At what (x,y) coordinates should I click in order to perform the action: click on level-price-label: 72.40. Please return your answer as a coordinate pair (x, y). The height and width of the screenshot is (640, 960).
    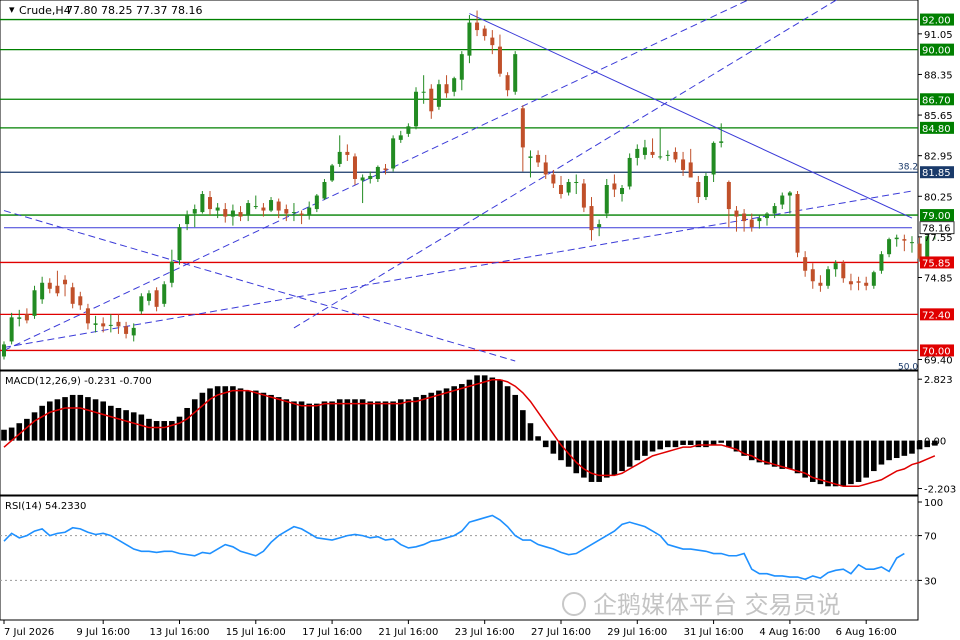
    Looking at the image, I should click on (936, 315).